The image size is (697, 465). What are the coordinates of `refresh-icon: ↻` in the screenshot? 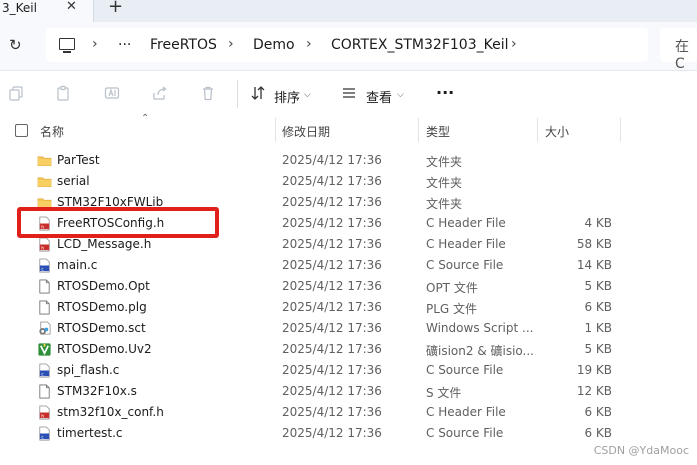 It's located at (15, 45).